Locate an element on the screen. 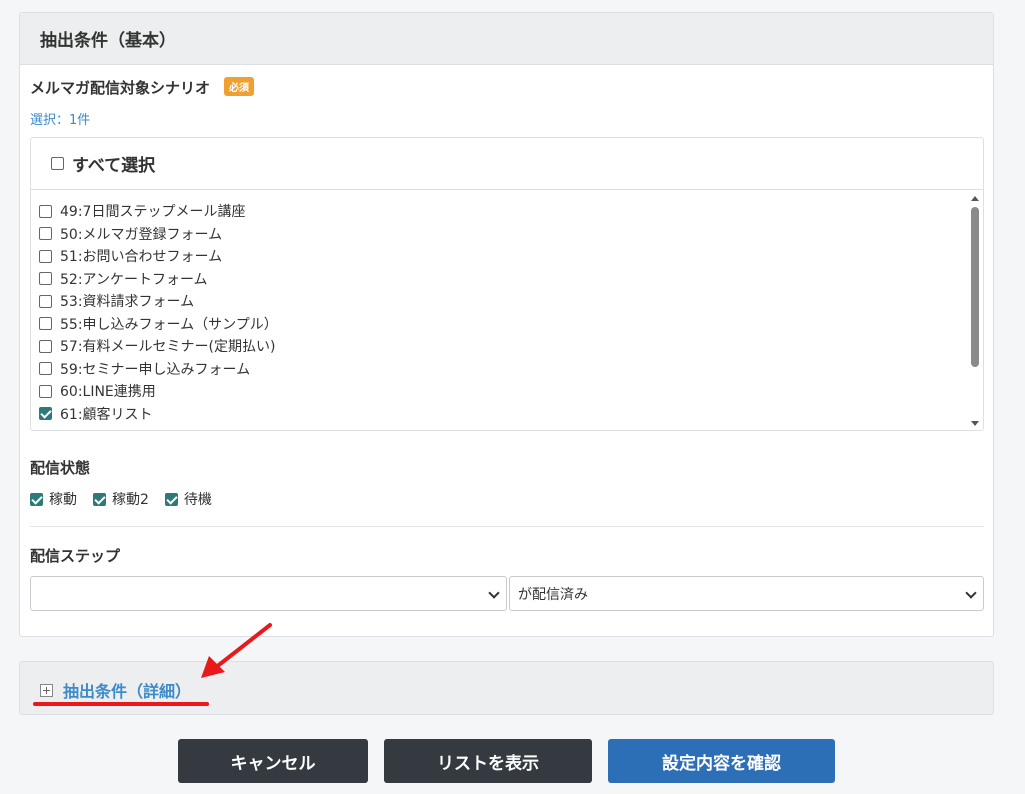  scenario-label: 57:有料メールセミナー(定期払い) is located at coordinates (168, 347).